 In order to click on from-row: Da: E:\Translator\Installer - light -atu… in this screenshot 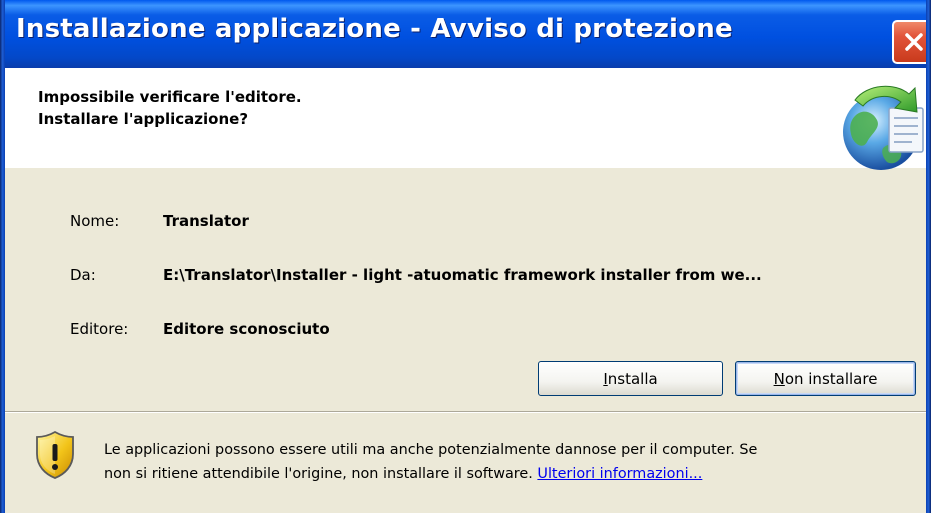, I will do `click(465, 277)`.